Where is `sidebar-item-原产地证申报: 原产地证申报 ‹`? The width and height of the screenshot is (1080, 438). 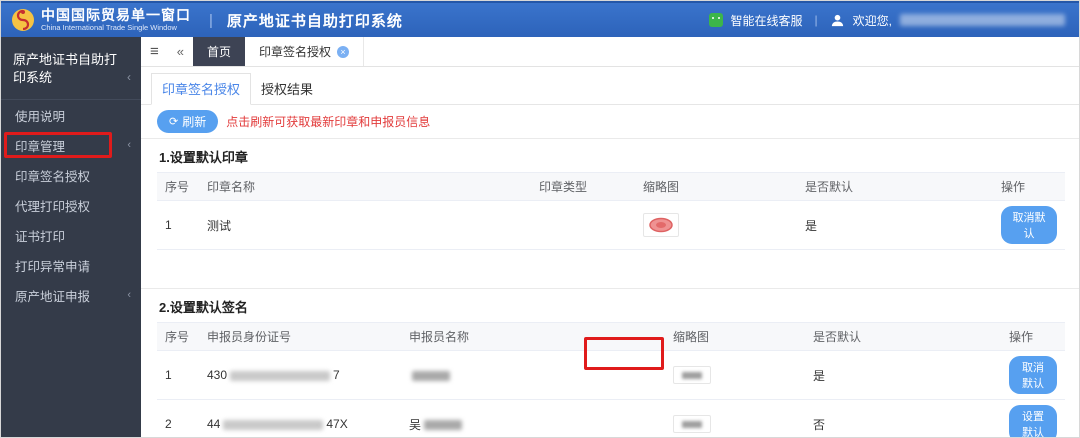 sidebar-item-原产地证申报: 原产地证申报 ‹ is located at coordinates (71, 295).